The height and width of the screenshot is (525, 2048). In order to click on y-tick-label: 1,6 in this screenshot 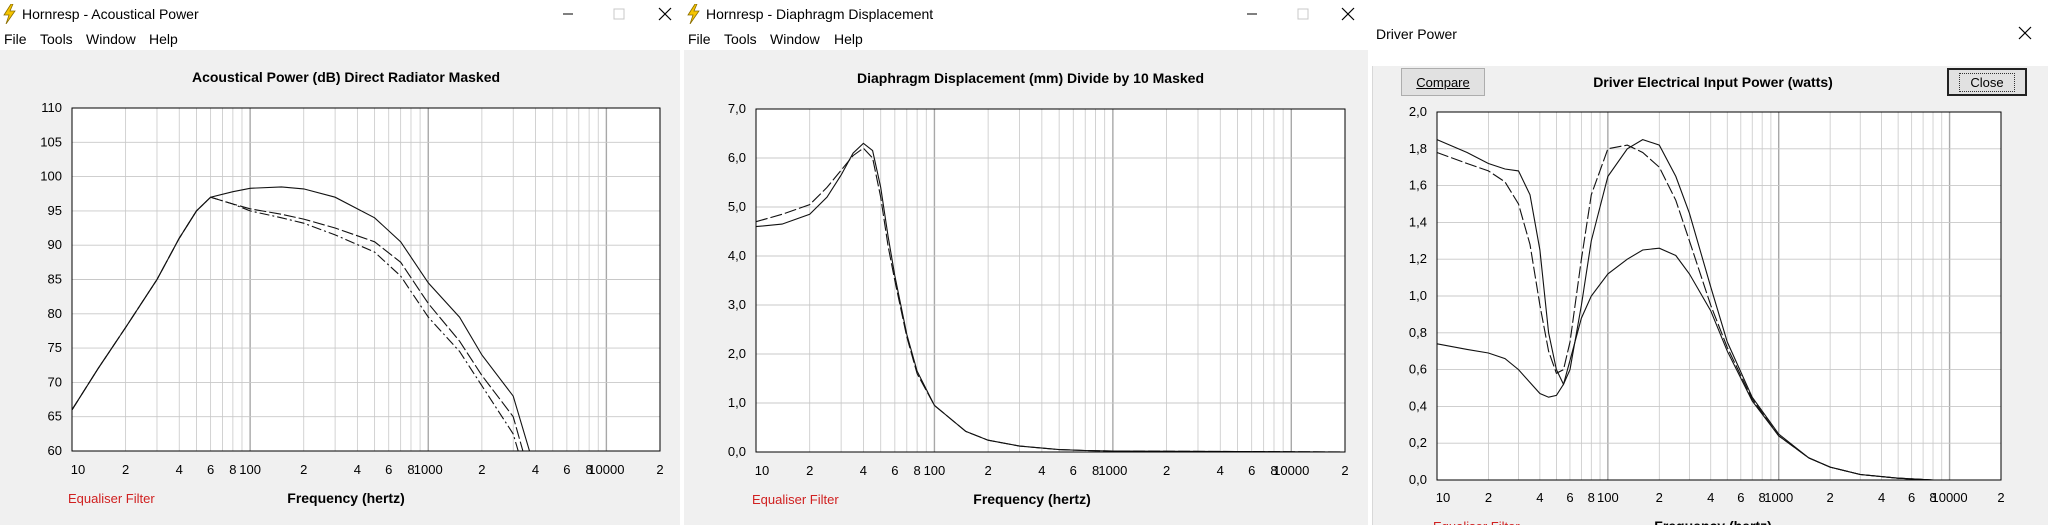, I will do `click(1418, 185)`.